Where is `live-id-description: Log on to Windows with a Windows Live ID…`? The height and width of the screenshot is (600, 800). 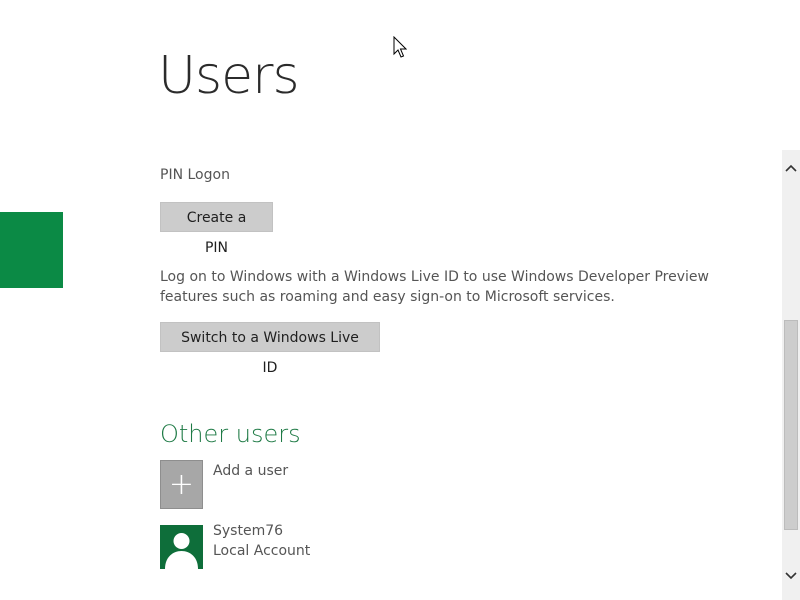
live-id-description: Log on to Windows with a Windows Live ID… is located at coordinates (434, 287).